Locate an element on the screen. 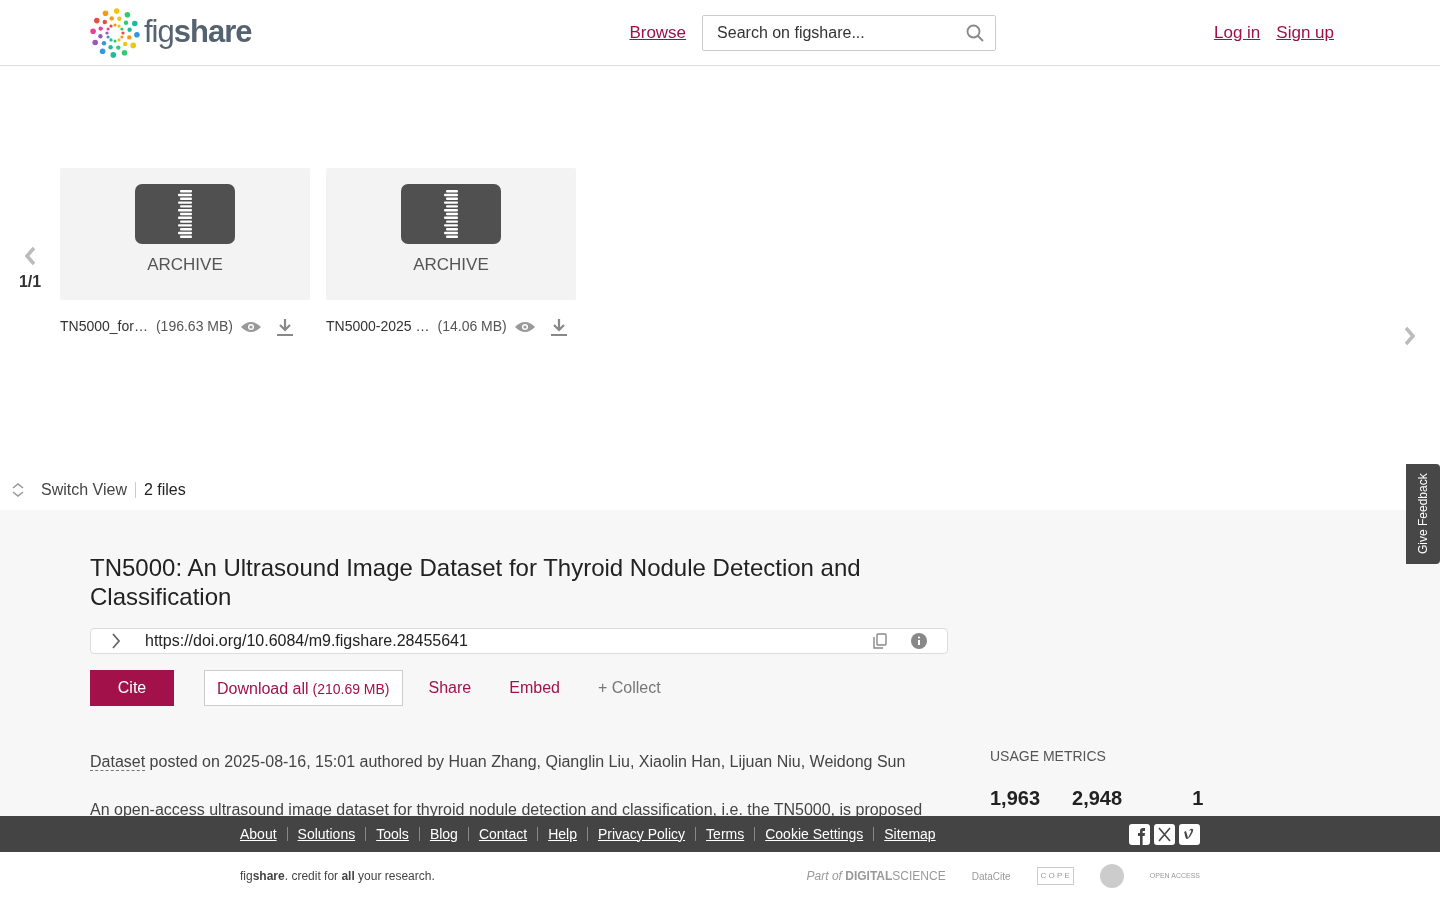 The height and width of the screenshot is (900, 1440). file-count: 2 files is located at coordinates (164, 490).